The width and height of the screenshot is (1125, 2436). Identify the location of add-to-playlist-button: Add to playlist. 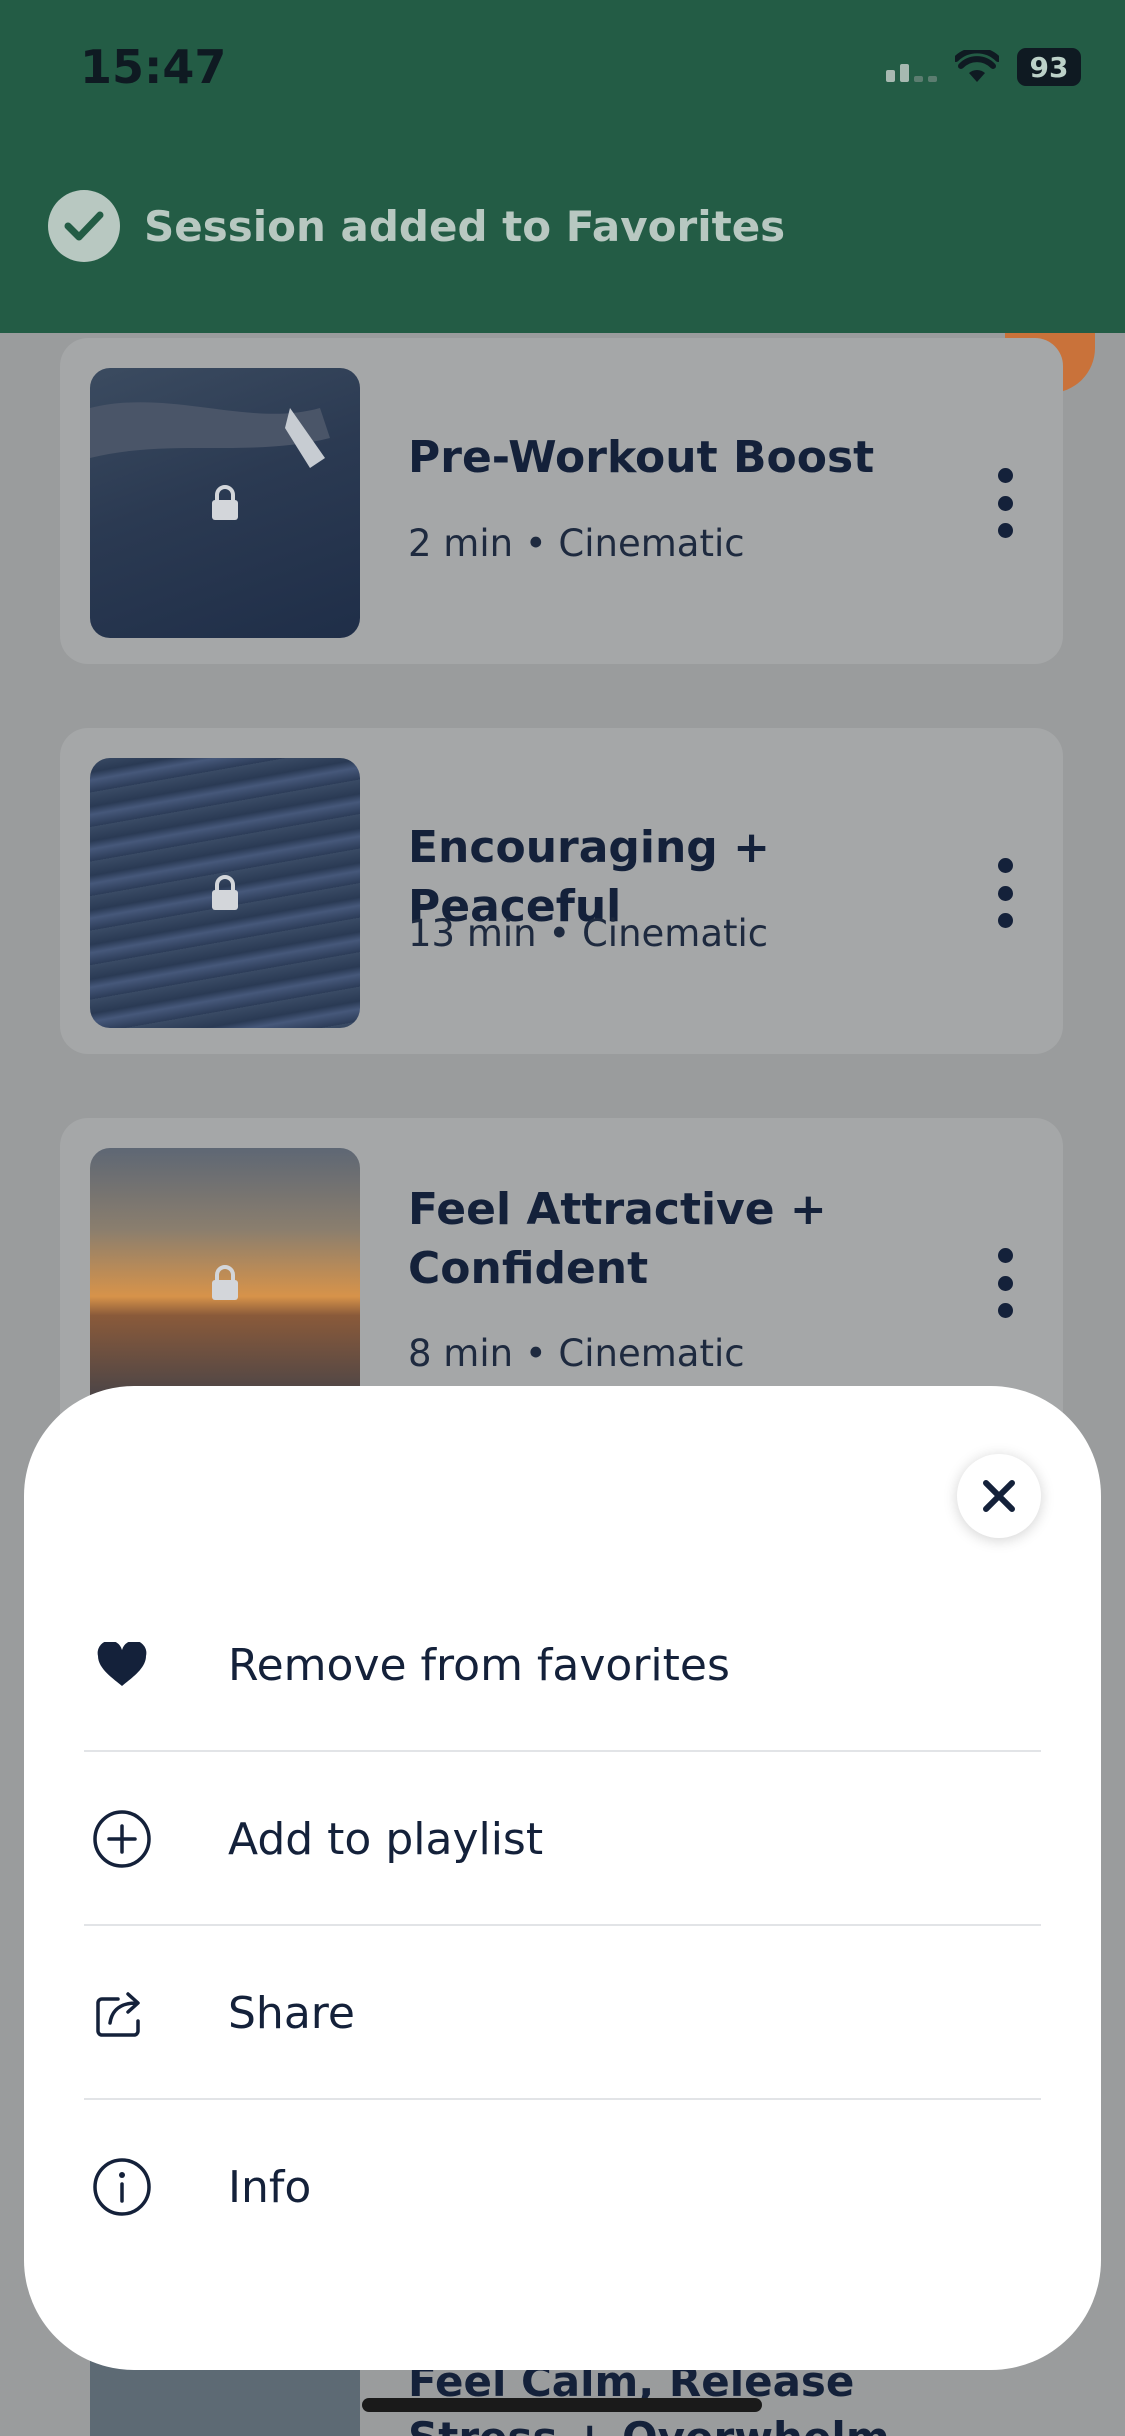
(562, 1839).